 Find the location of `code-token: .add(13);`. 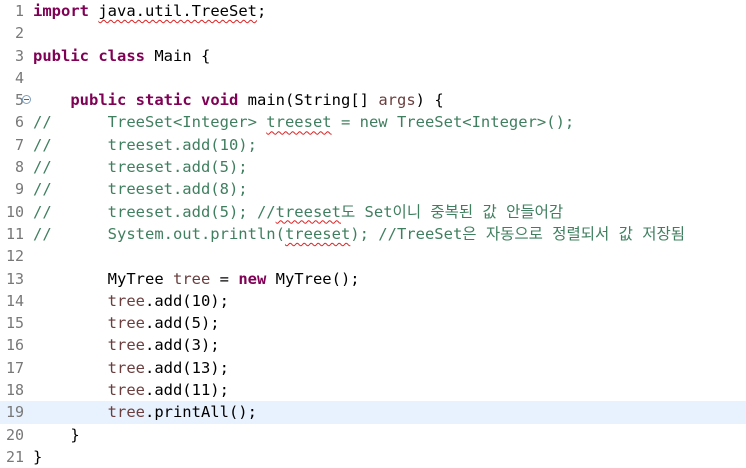

code-token: .add(13); is located at coordinates (186, 367).